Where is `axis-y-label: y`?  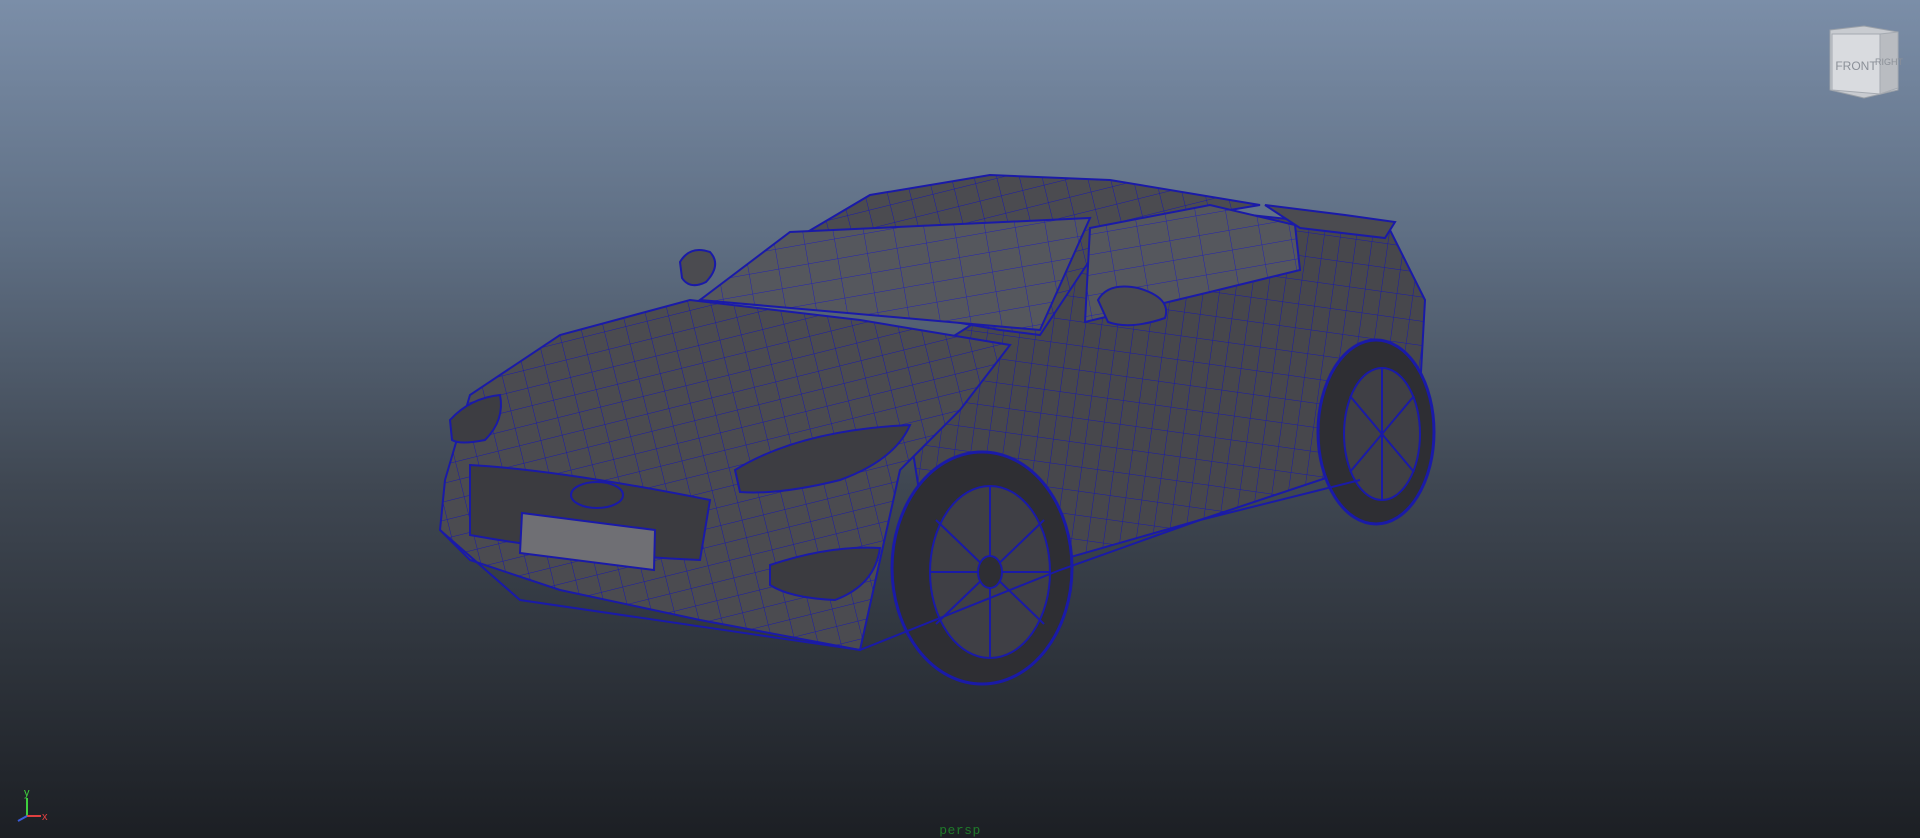 axis-y-label: y is located at coordinates (27, 793).